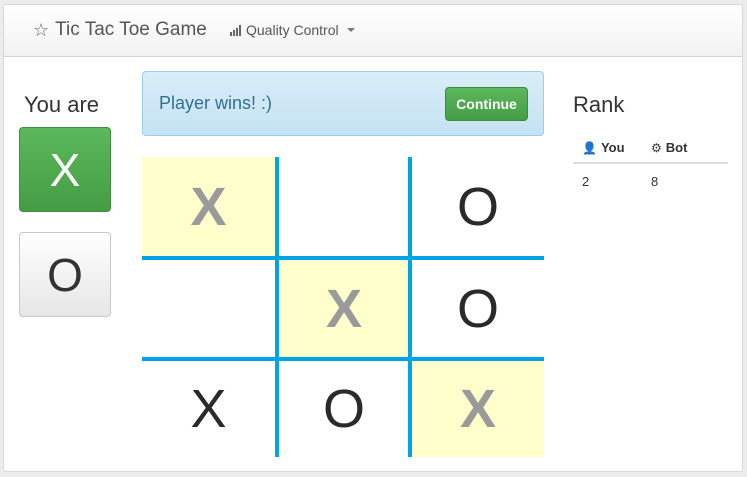  Describe the element at coordinates (343, 103) in the screenshot. I see `result-alert: Player wins! :) Continue` at that location.